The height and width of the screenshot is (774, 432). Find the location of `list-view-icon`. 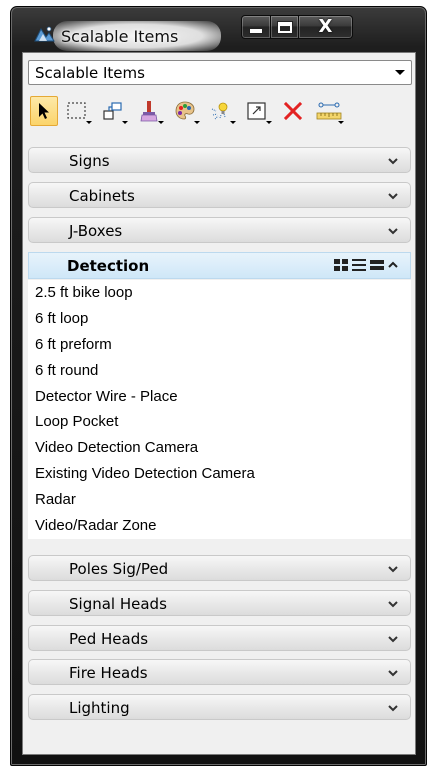

list-view-icon is located at coordinates (359, 265).